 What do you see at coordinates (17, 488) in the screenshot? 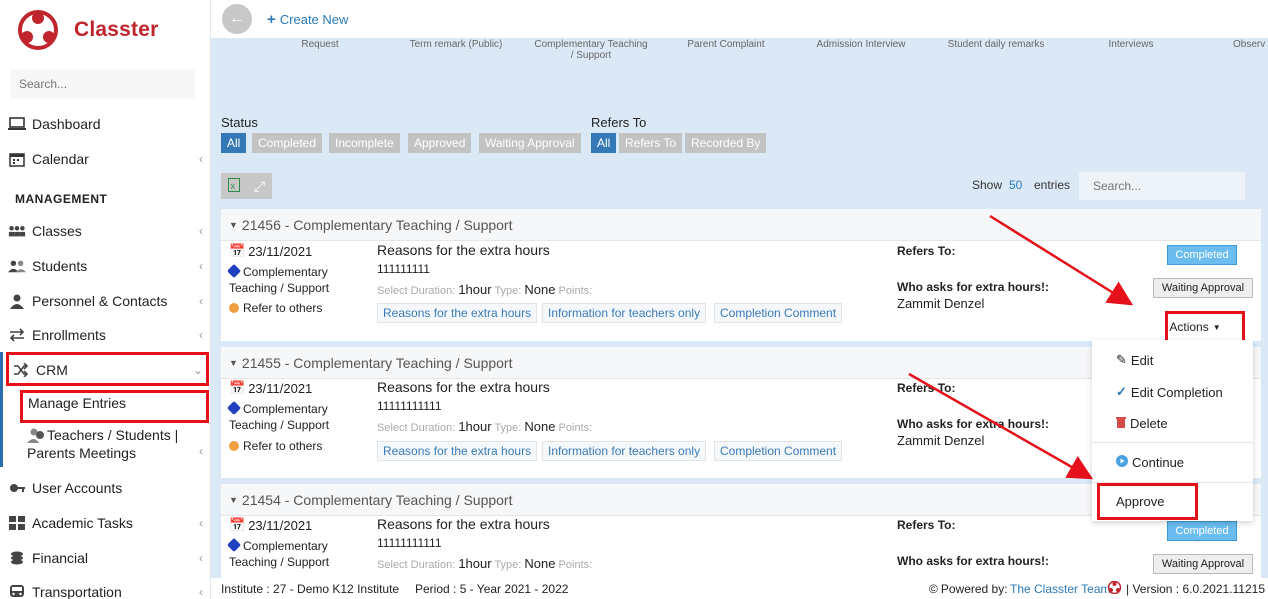
I see `key-icon` at bounding box center [17, 488].